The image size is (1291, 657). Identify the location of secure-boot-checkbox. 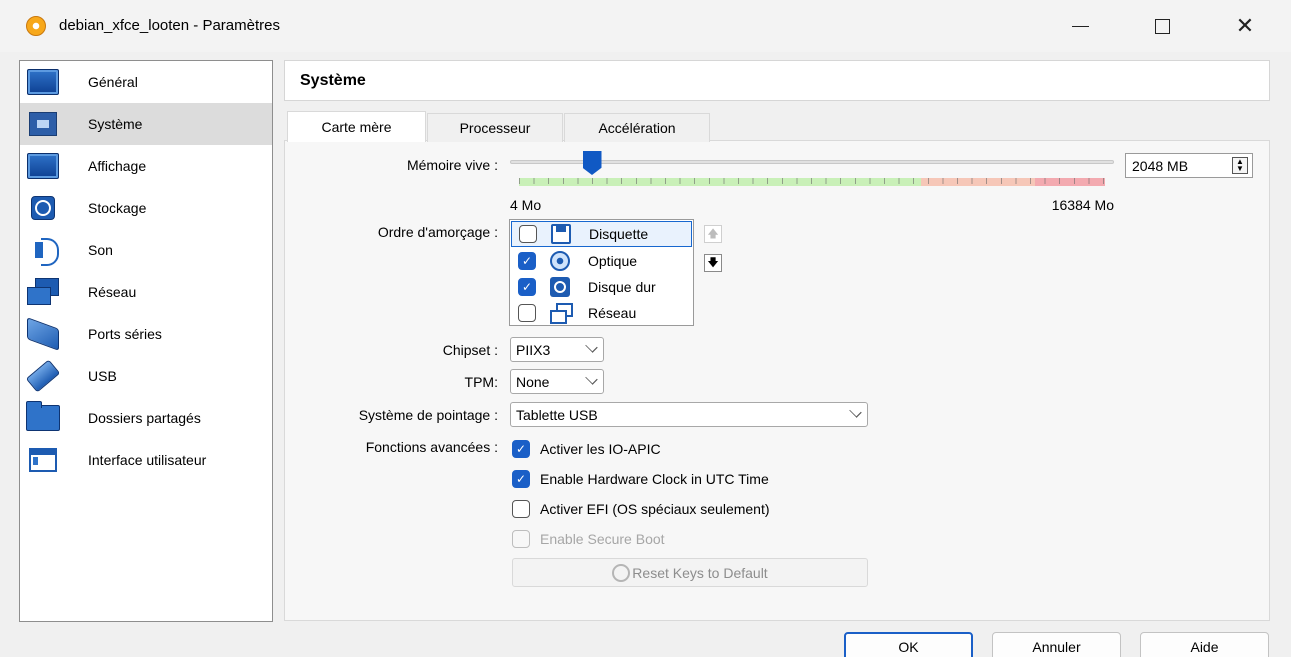
(521, 539).